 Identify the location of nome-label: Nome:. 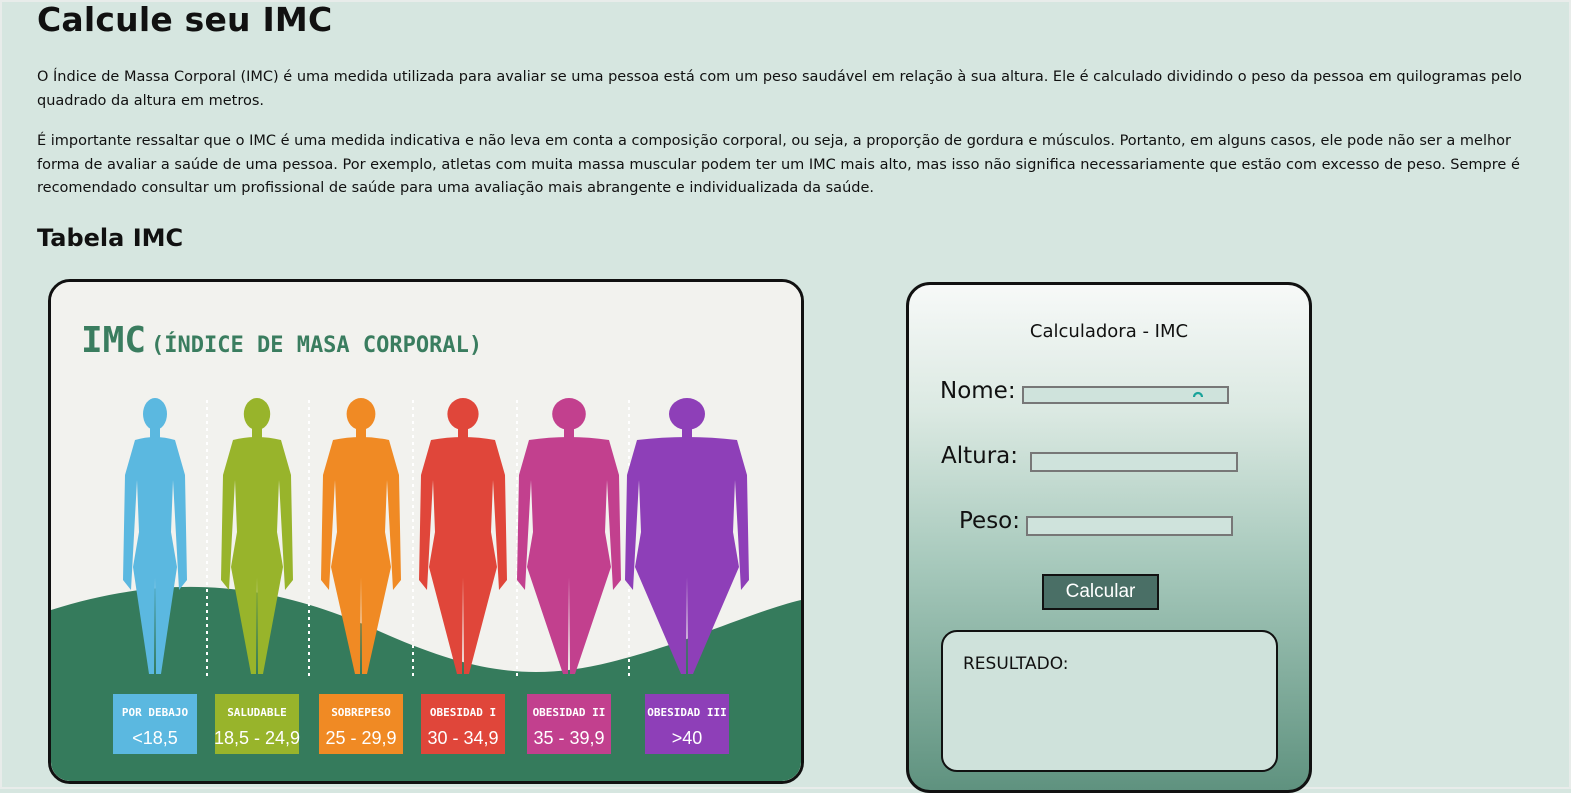
(978, 391).